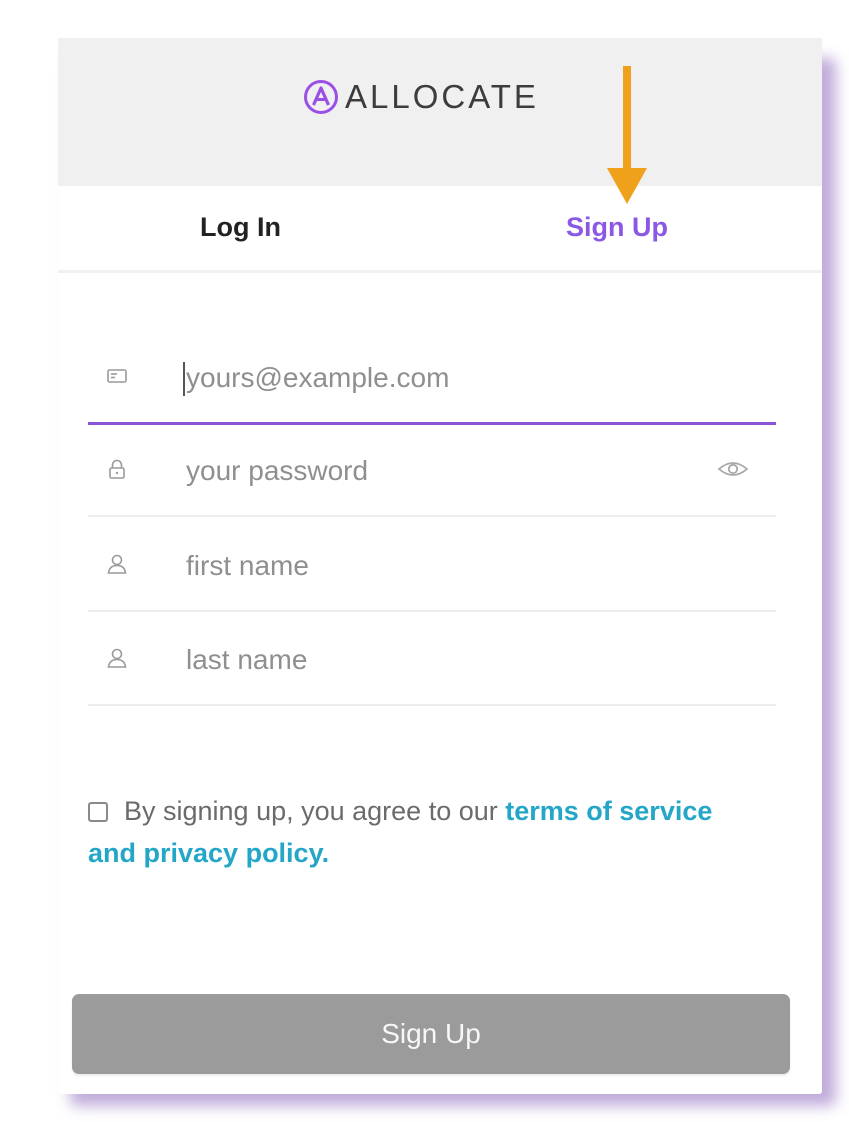  I want to click on password-field, so click(432, 471).